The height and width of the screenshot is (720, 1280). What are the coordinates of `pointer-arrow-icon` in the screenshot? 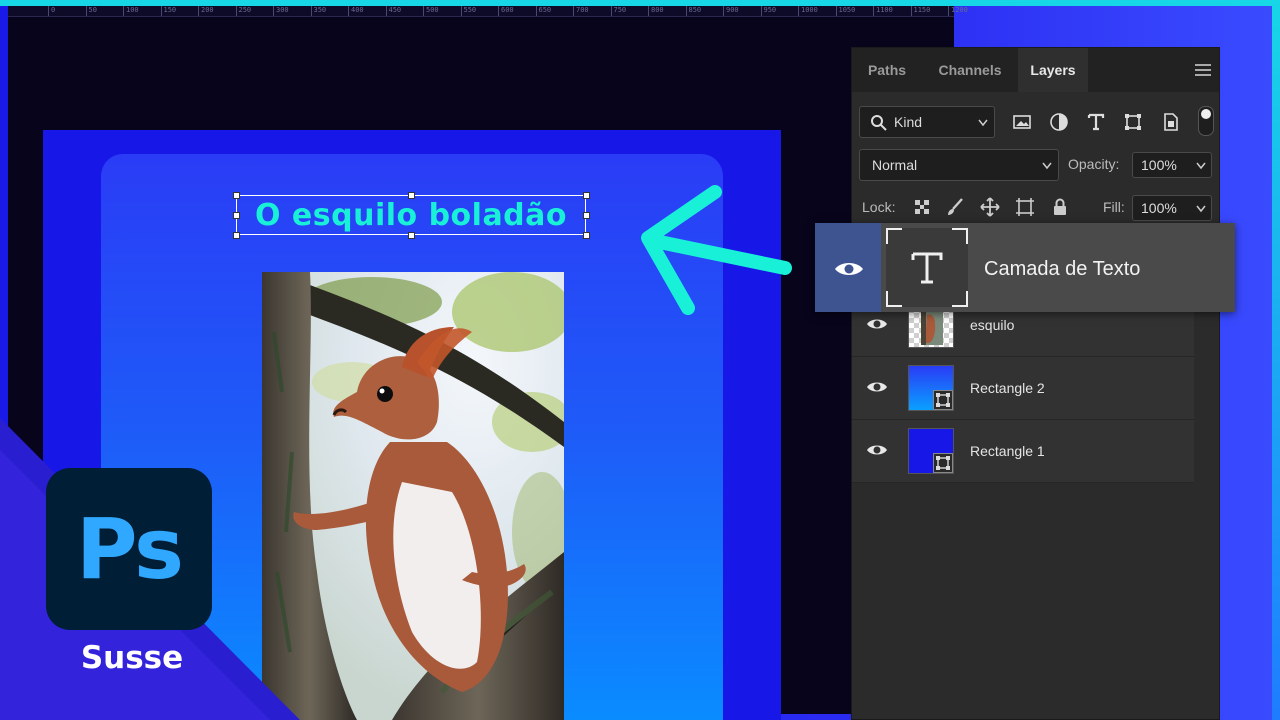 It's located at (716, 250).